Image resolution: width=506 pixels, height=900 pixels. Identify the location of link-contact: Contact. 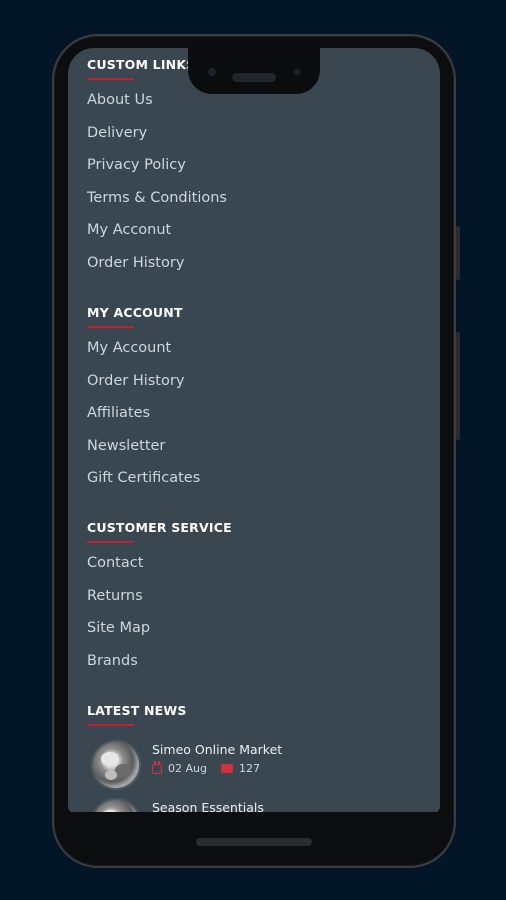
(257, 569).